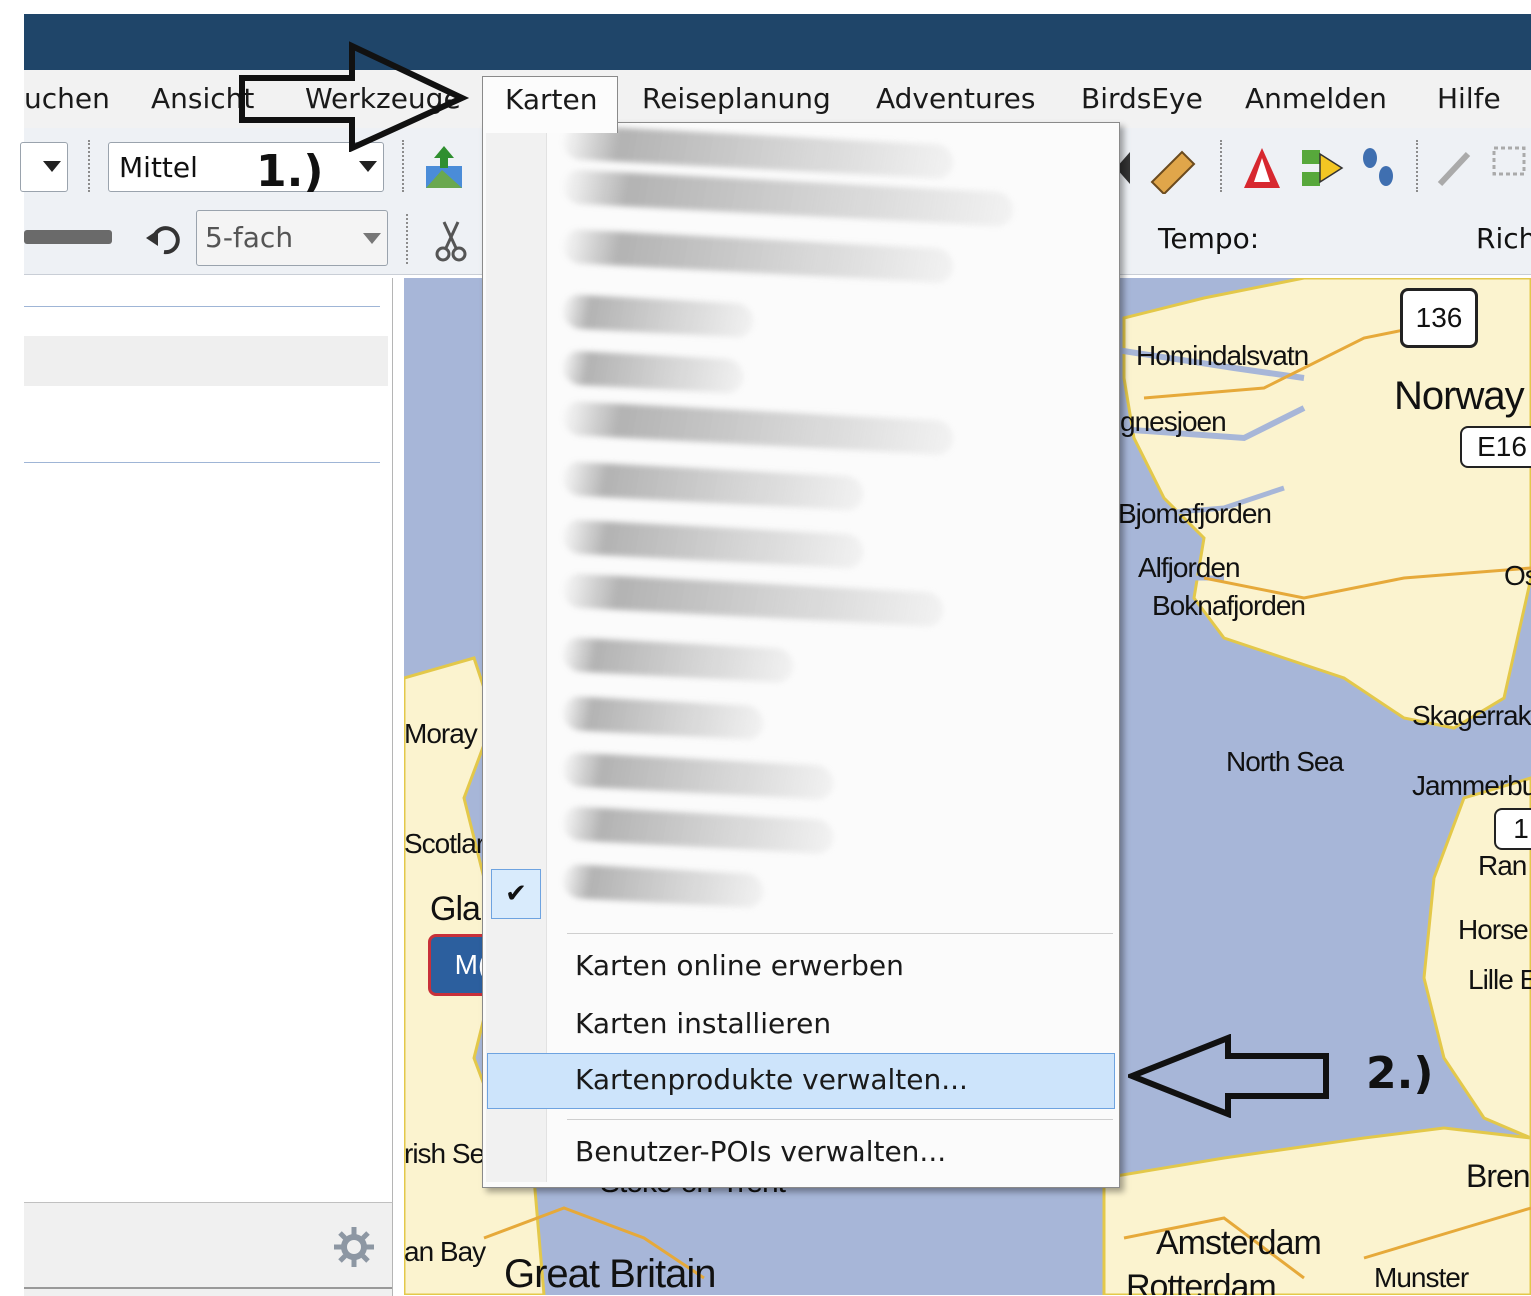  Describe the element at coordinates (736, 98) in the screenshot. I see `menu-reiseplanung: Reiseplanung` at that location.